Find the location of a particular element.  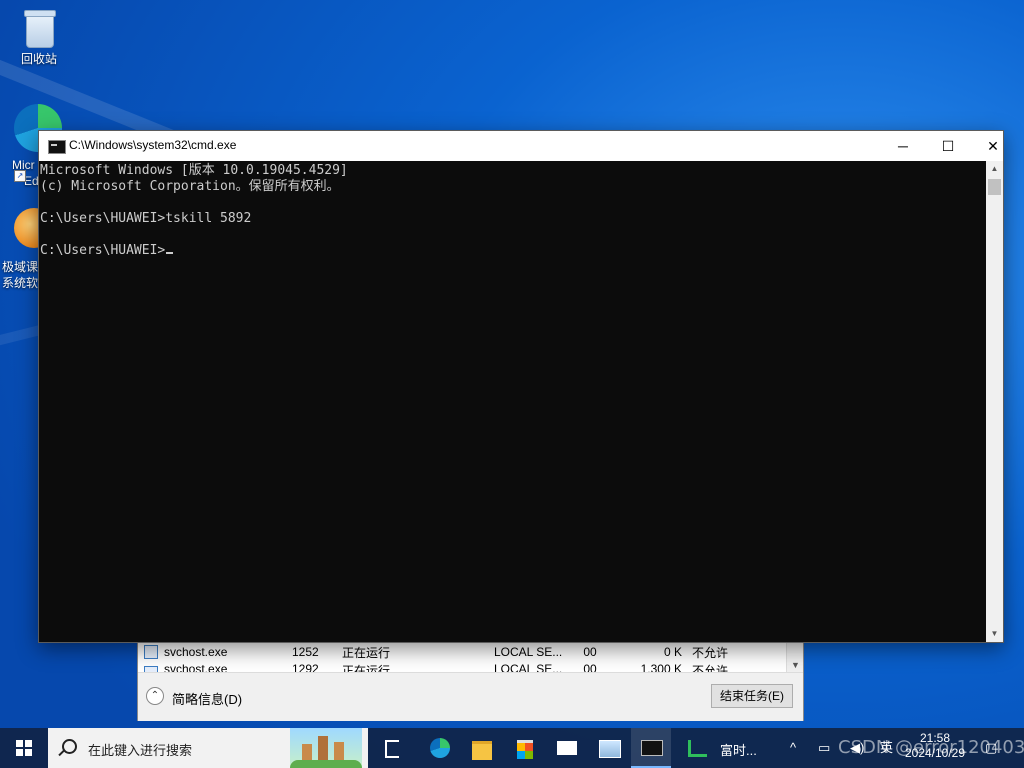

console-prompt-line: C:\Users\HUAWEI> is located at coordinates (511, 251).